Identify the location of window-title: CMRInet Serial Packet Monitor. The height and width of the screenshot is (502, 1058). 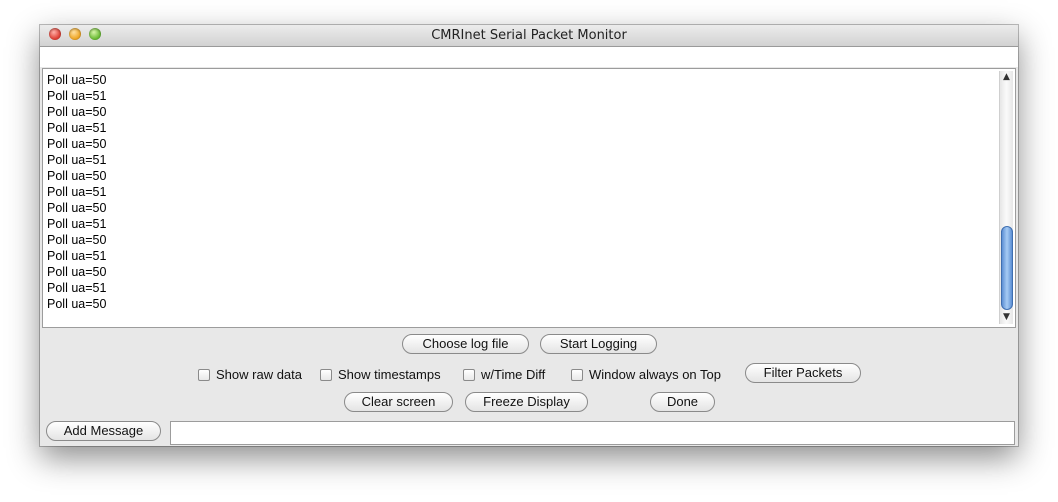
(529, 35).